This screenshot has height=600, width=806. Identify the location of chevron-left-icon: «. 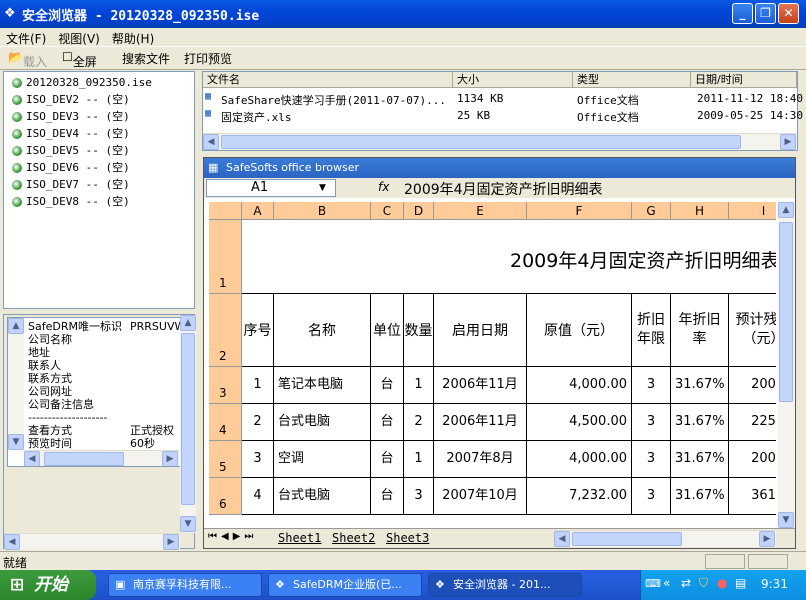
(666, 583).